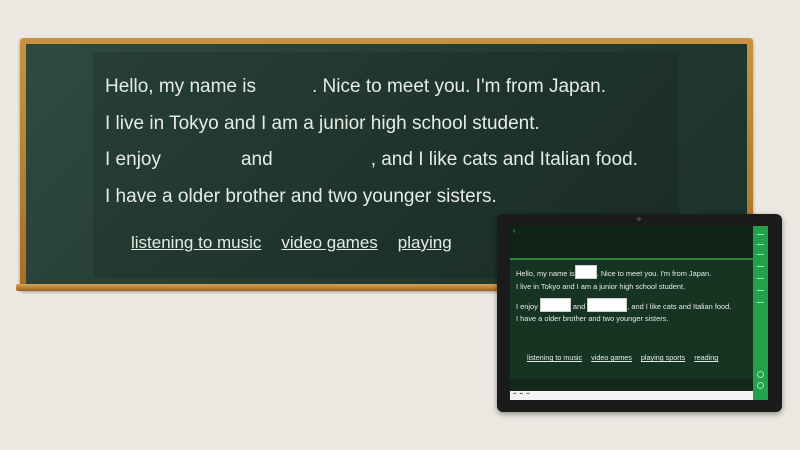  I want to click on tablet-choice: listening to music, so click(554, 357).